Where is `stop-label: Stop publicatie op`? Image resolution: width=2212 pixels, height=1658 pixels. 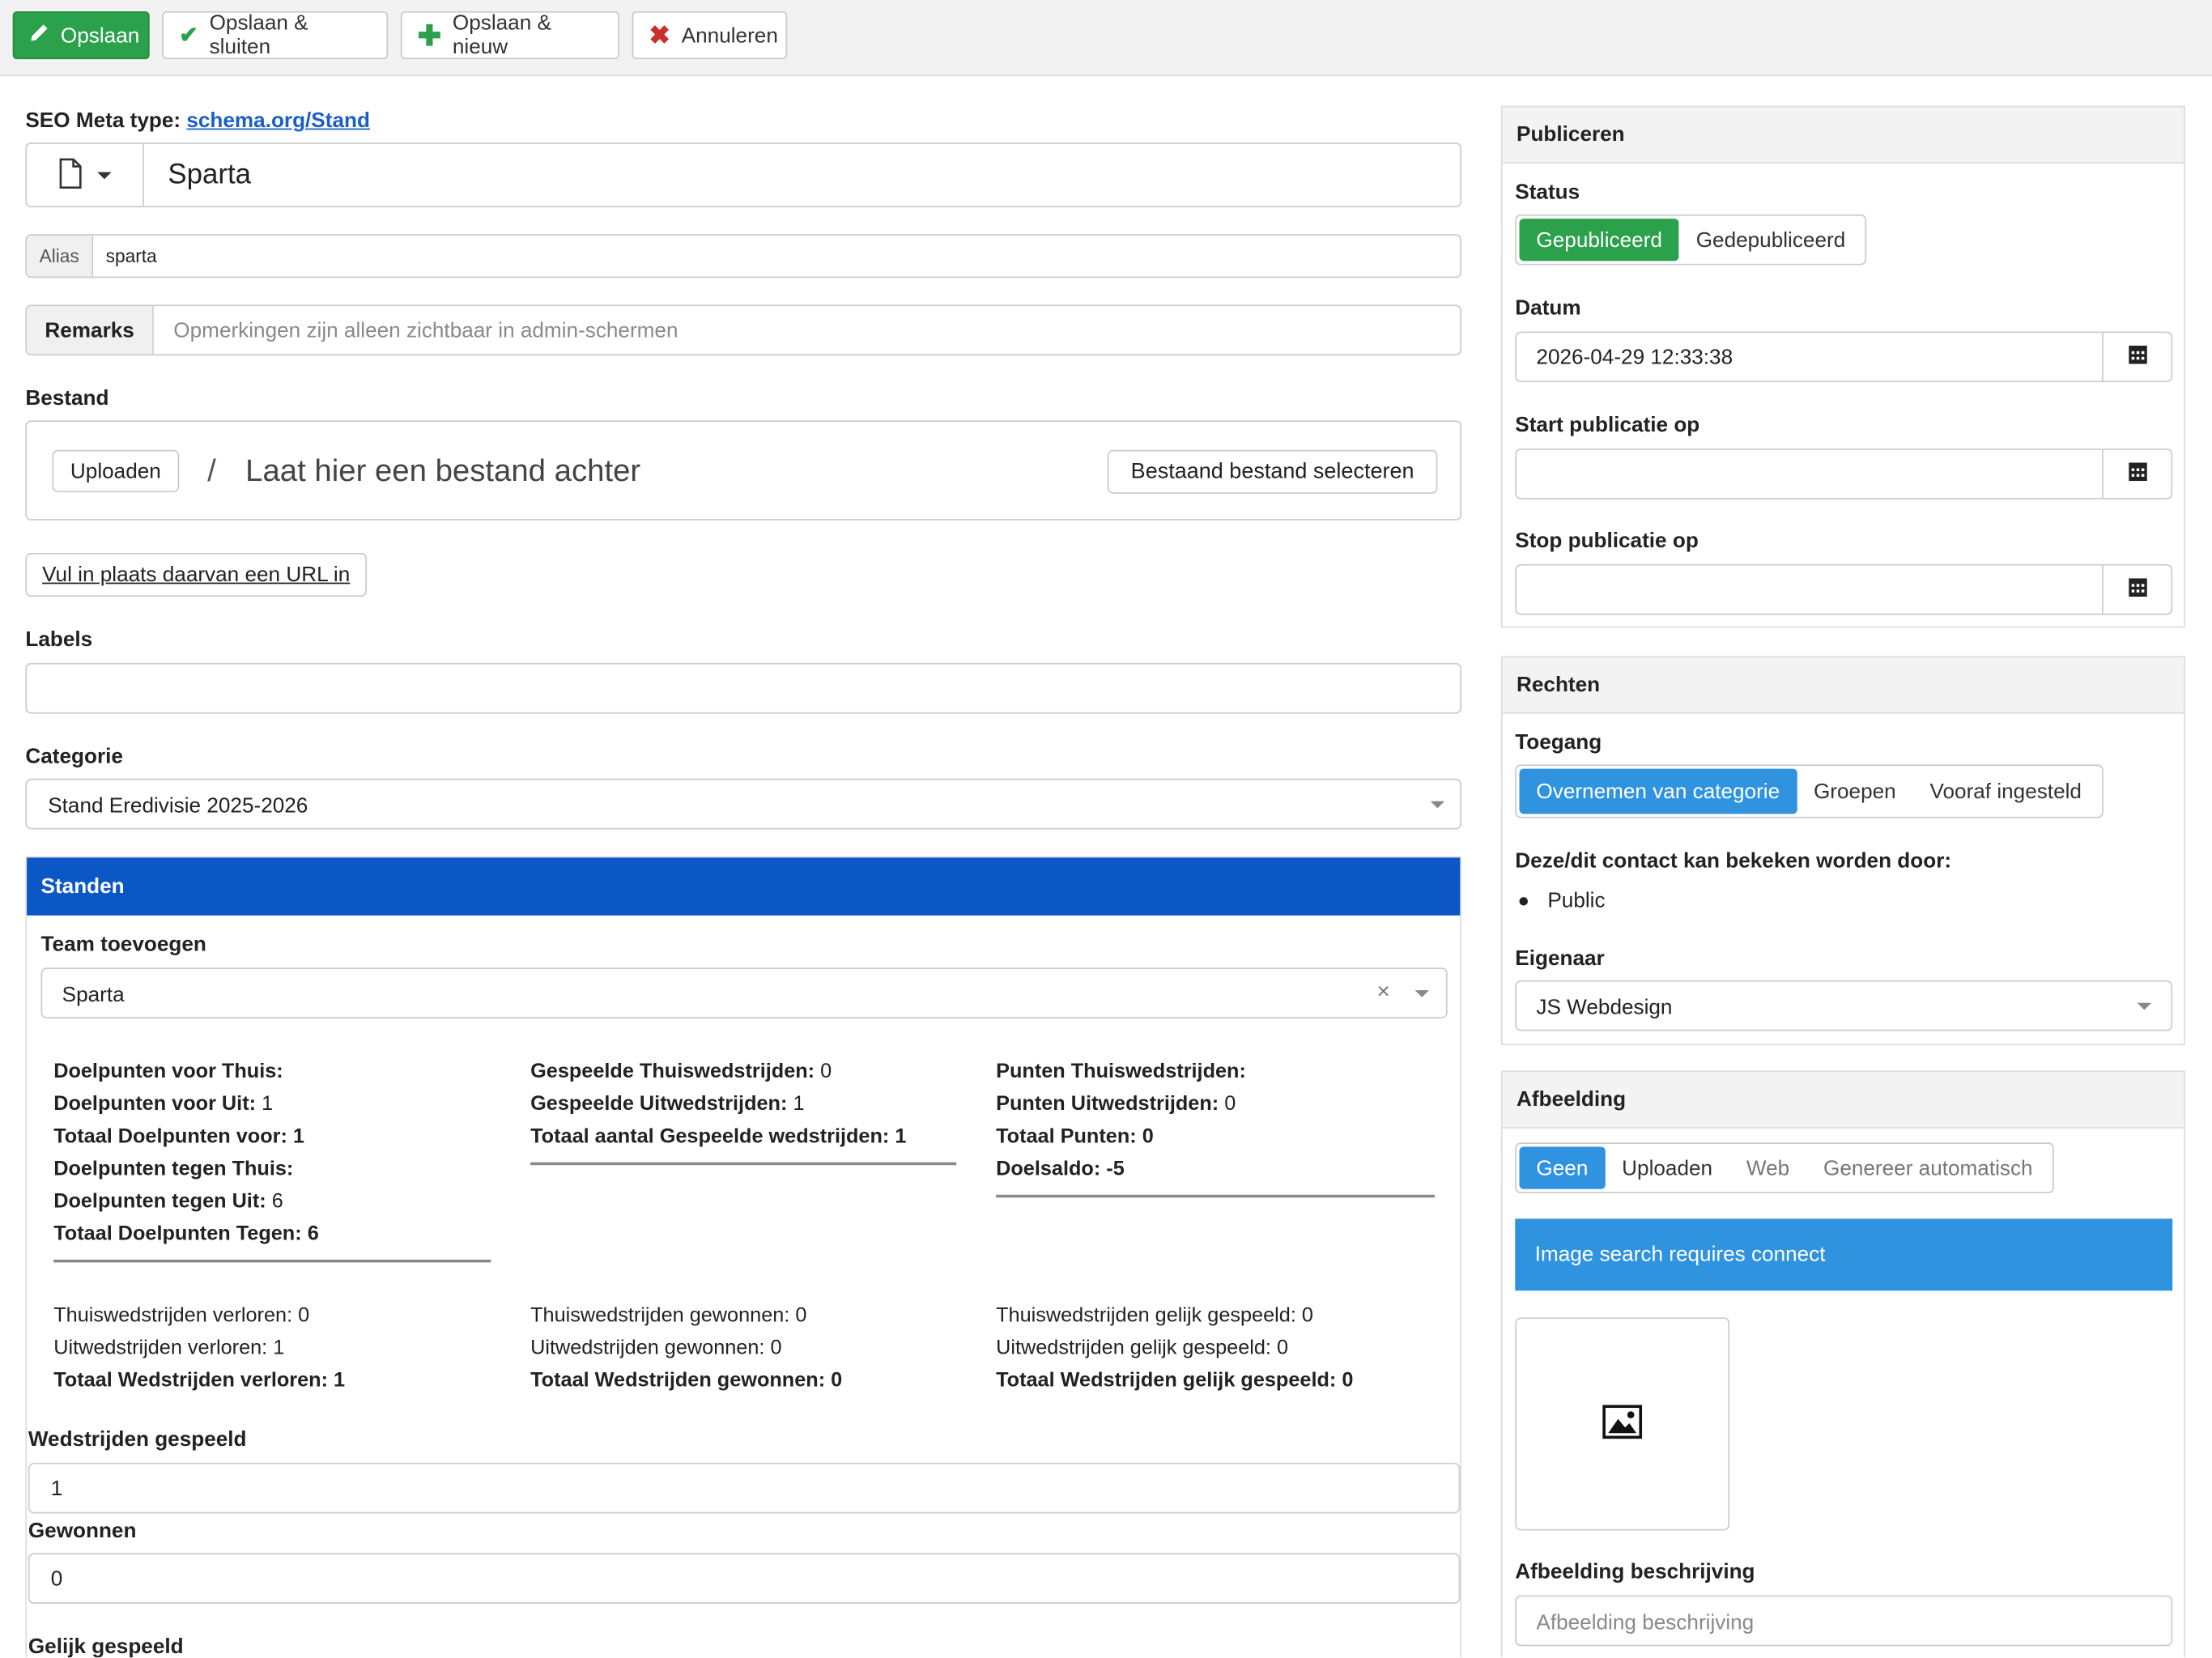
stop-label: Stop publicatie op is located at coordinates (1607, 541).